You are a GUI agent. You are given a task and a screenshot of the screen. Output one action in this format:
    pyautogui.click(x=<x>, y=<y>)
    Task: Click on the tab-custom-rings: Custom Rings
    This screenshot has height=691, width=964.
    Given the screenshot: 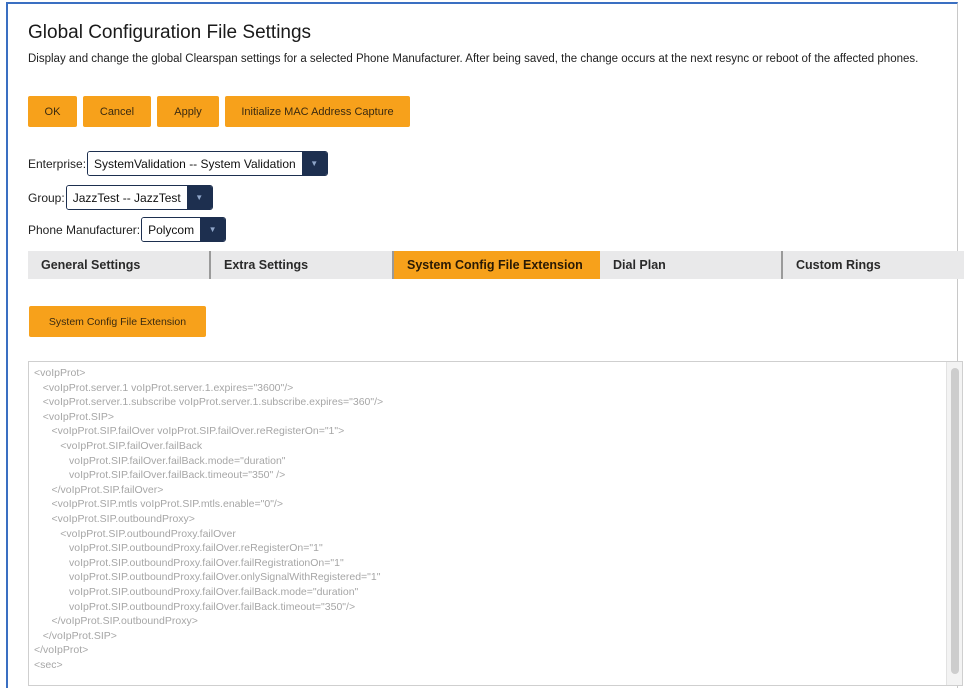 What is the action you would take?
    pyautogui.click(x=873, y=265)
    